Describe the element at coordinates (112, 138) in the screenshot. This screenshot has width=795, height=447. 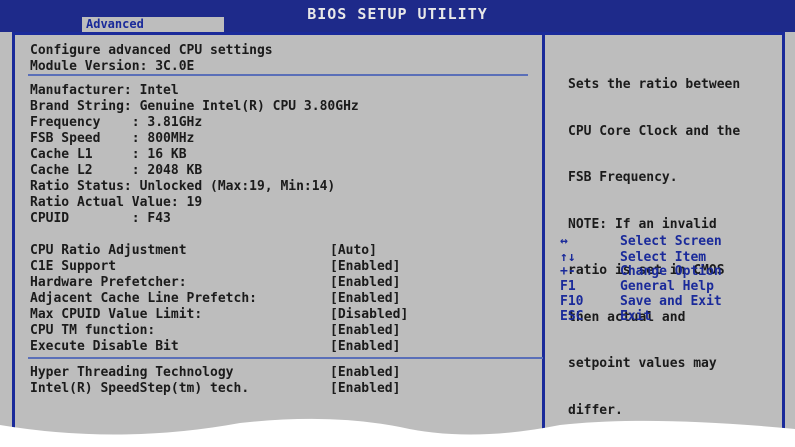
I see `info-fsb-speed: FSB Speed : 800MHz` at that location.